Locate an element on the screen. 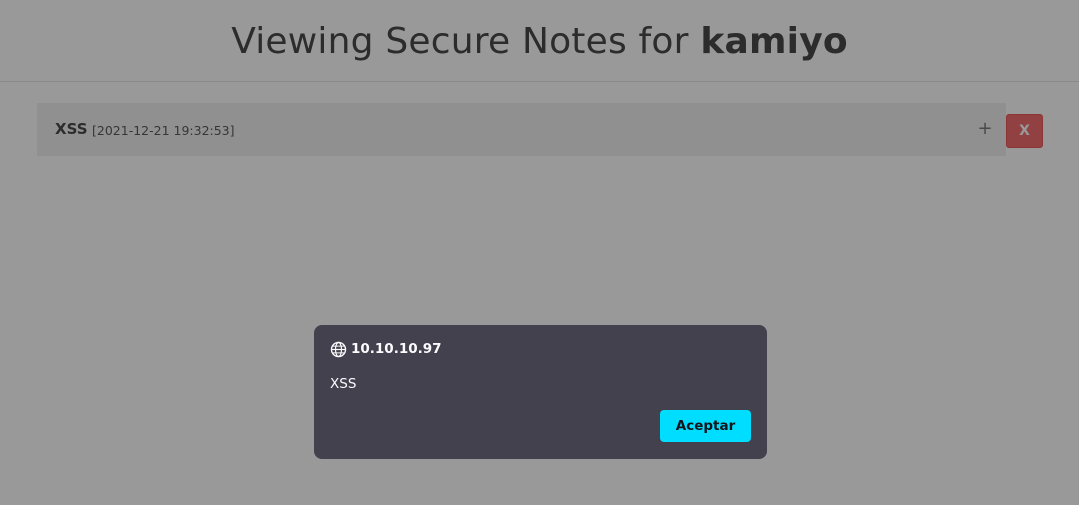 The image size is (1079, 505). globe-icon is located at coordinates (338, 349).